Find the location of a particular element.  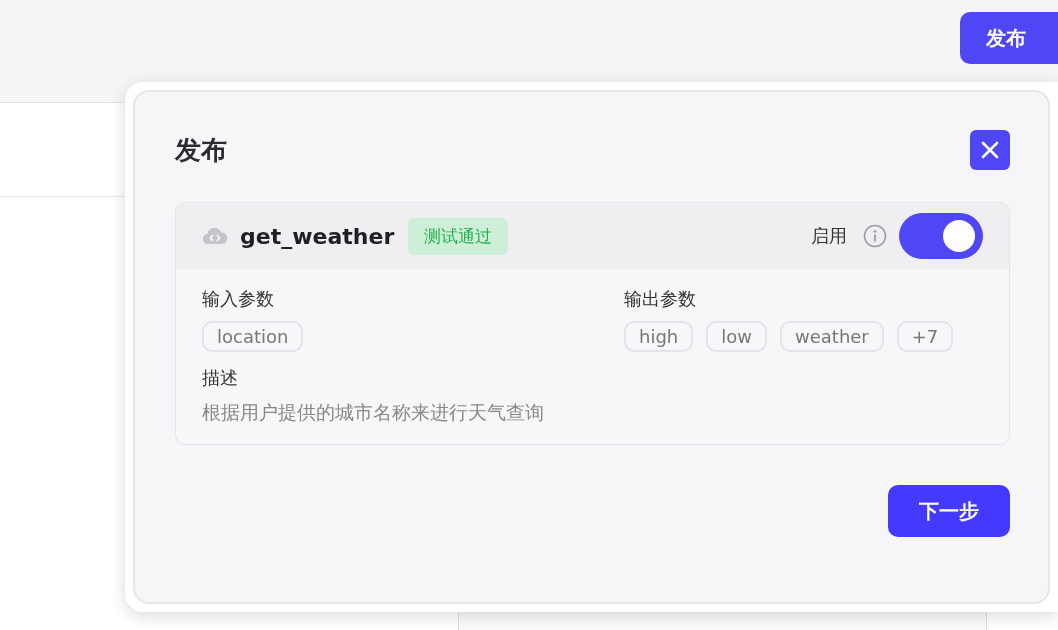

cloud-code-icon is located at coordinates (215, 236).